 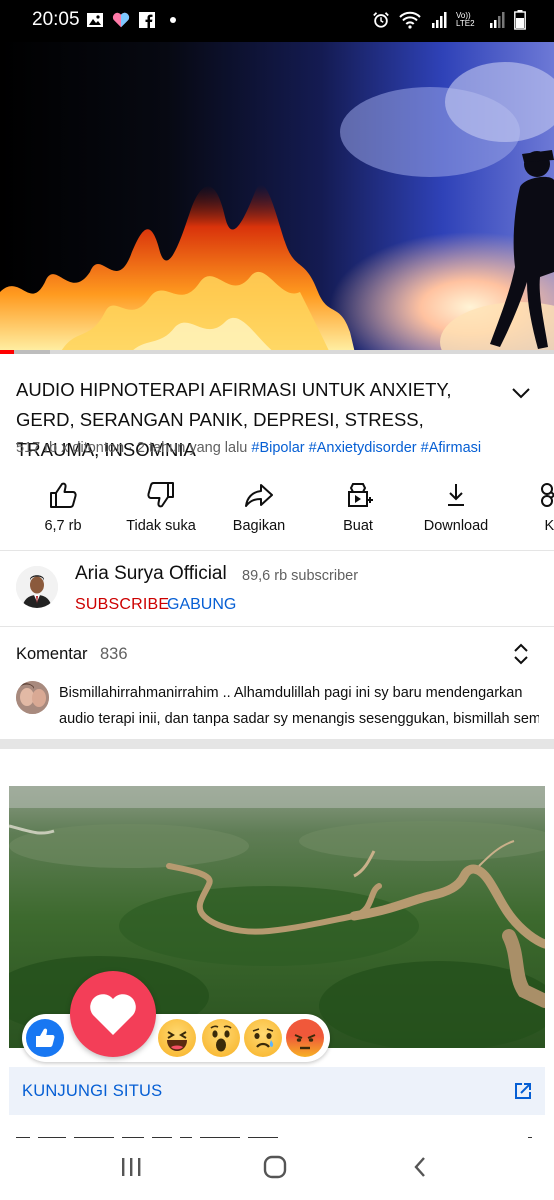 I want to click on angry-reaction-icon, so click(x=305, y=1038).